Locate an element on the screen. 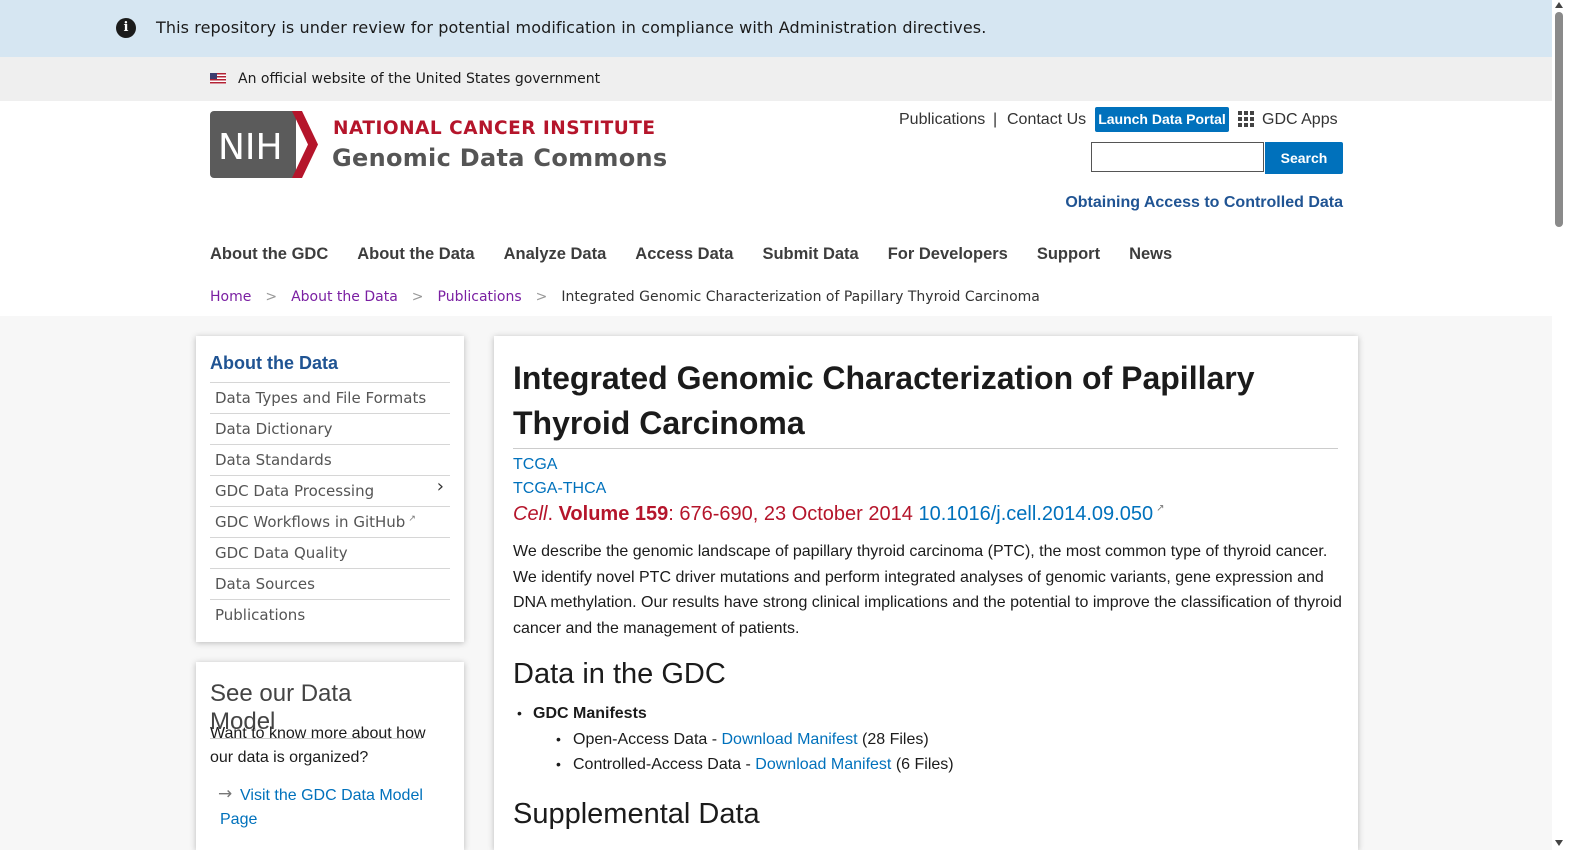  sidebar-item-label: Publications is located at coordinates (260, 615).